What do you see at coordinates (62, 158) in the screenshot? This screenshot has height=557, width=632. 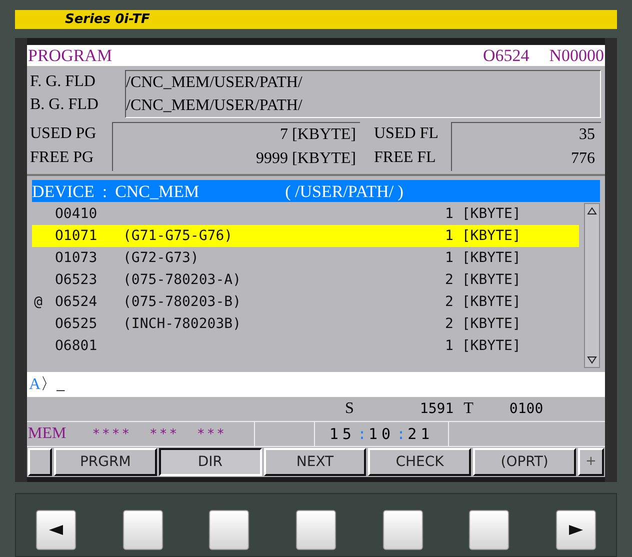 I see `free-pg-label: FREE PG` at bounding box center [62, 158].